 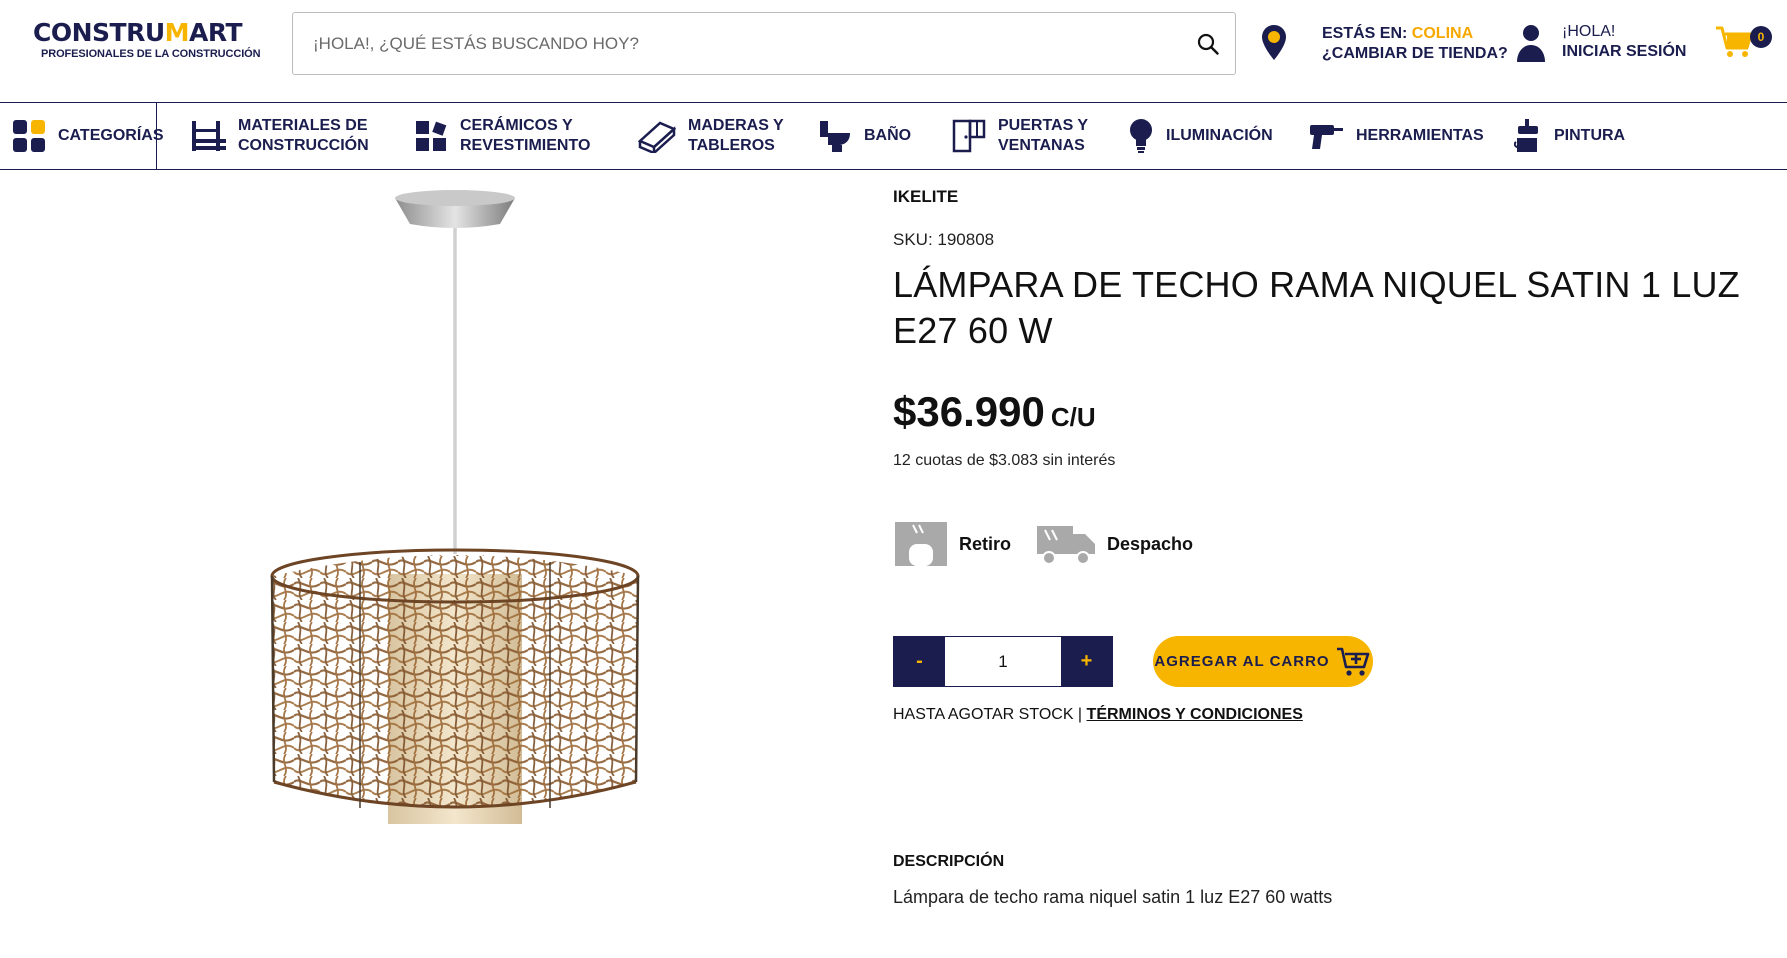 I want to click on nav-item-categorias: CATEGORÍAS, so click(x=87, y=136).